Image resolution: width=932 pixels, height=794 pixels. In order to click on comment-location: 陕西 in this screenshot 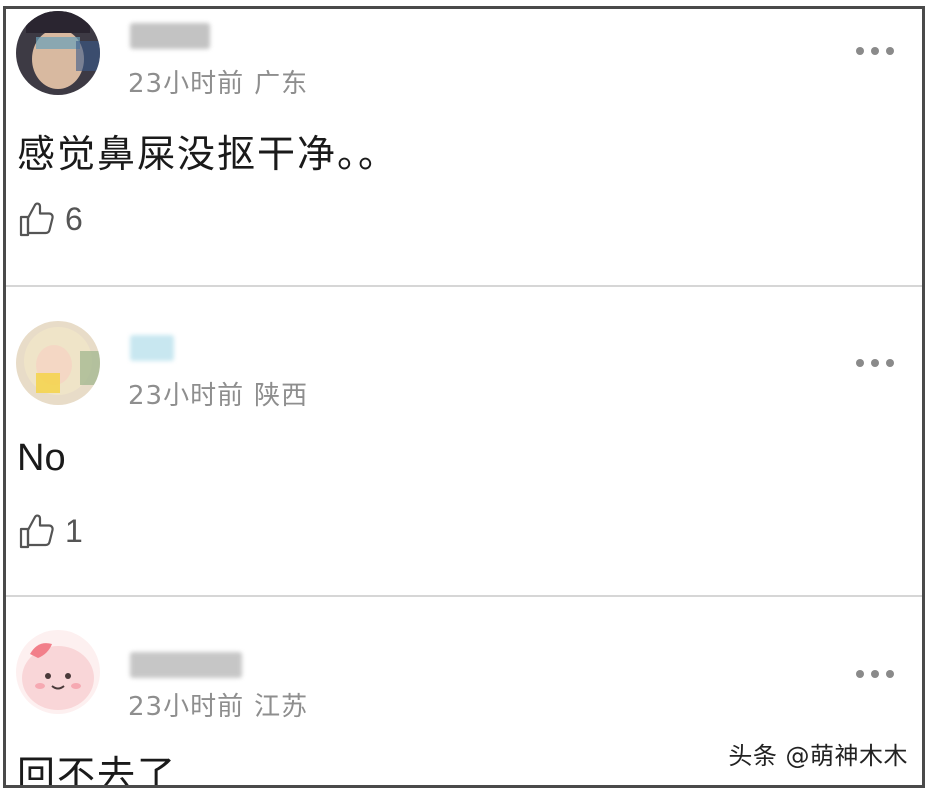, I will do `click(281, 396)`.